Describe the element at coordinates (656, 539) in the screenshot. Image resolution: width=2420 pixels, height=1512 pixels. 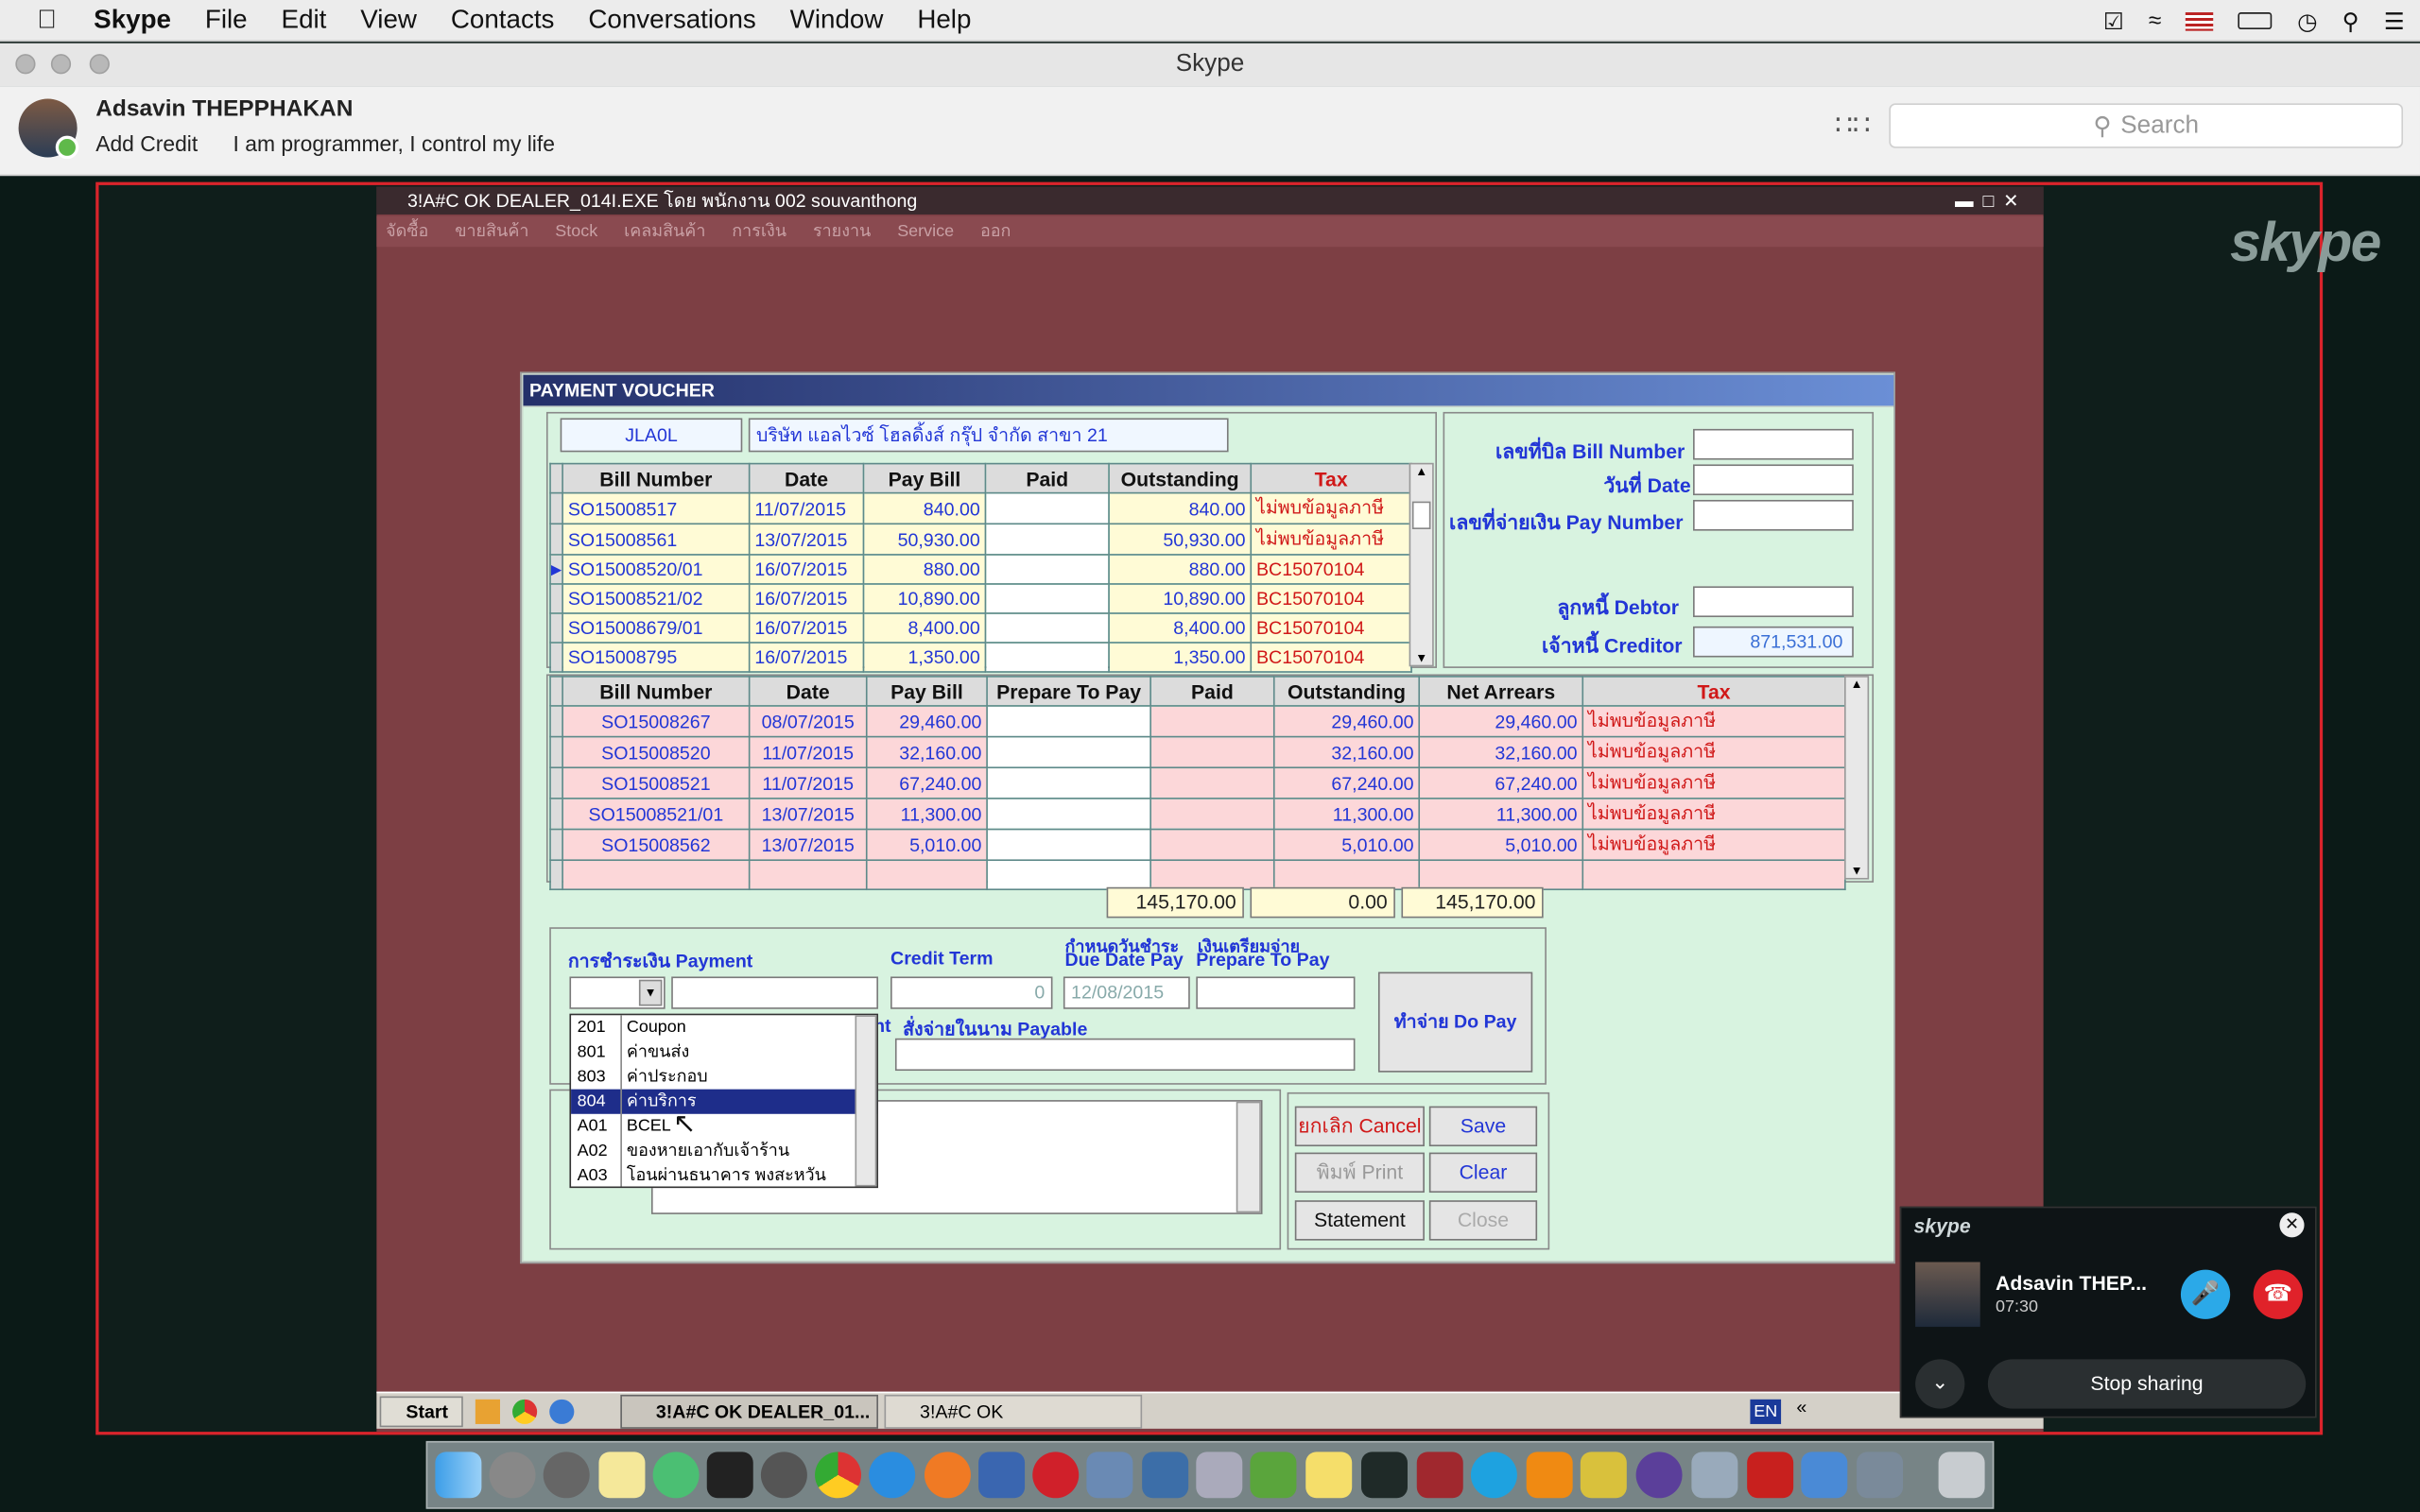
I see `cell-bill: SO15008561` at that location.